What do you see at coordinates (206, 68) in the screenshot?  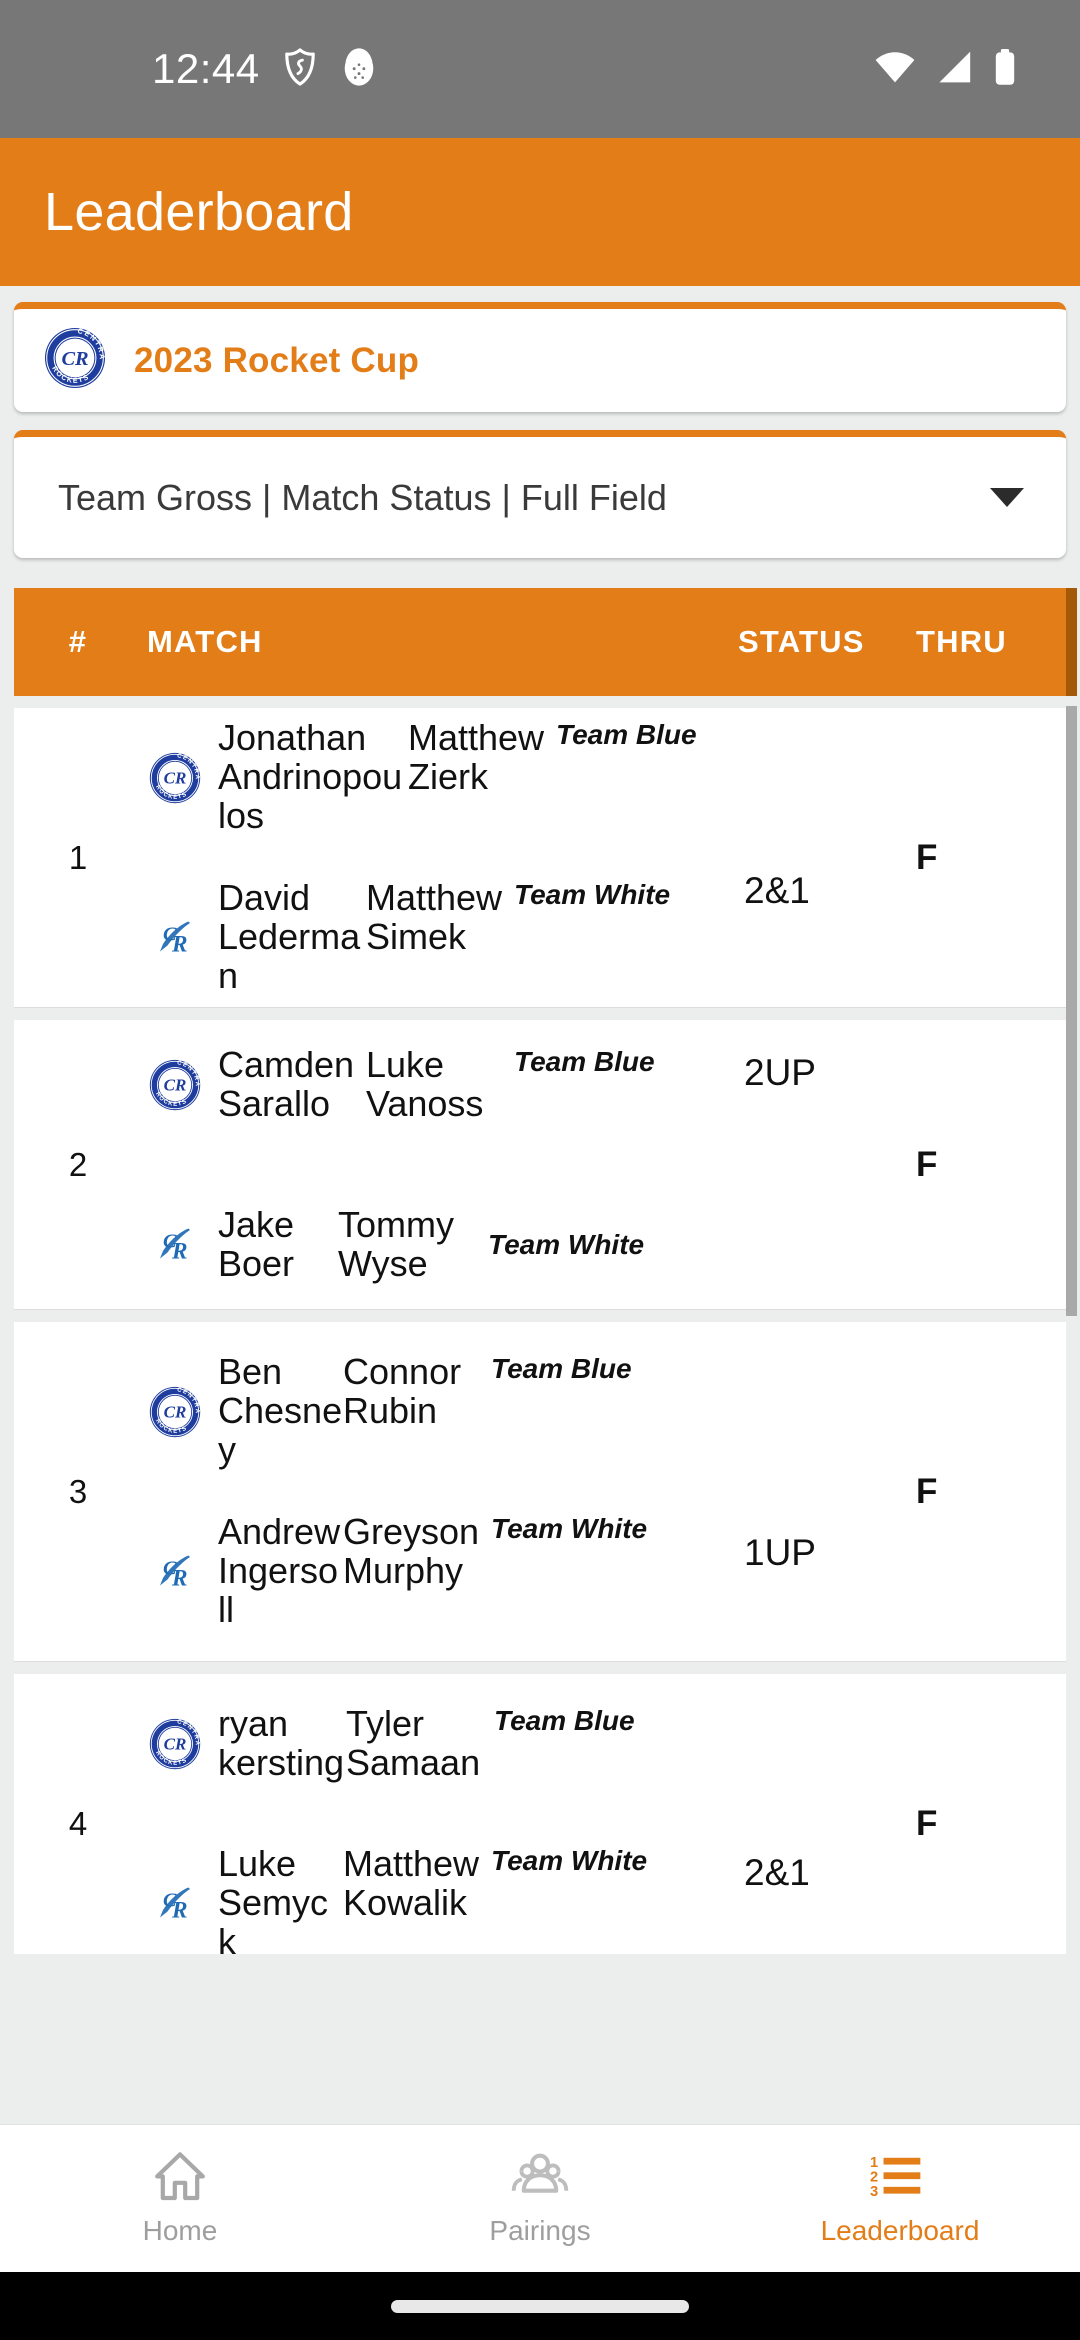 I see `status-bar-clock: 12:44` at bounding box center [206, 68].